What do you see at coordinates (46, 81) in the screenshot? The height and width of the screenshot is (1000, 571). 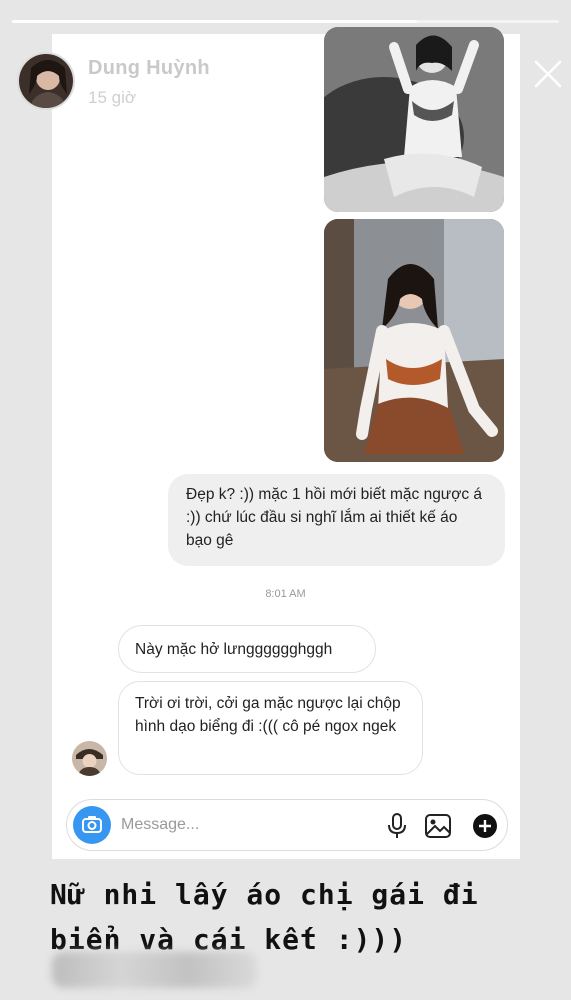 I see `profile-avatar` at bounding box center [46, 81].